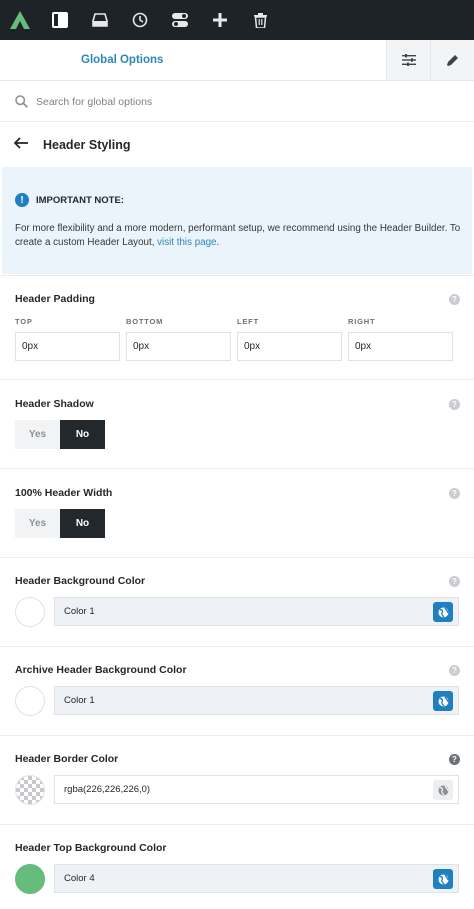 The width and height of the screenshot is (474, 909). I want to click on panel-header: Global Options, so click(237, 60).